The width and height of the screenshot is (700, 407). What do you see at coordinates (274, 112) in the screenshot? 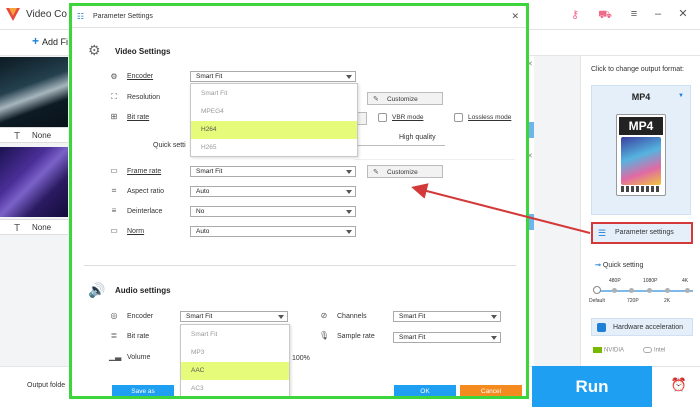
I see `dropdown-option: MPEG4` at bounding box center [274, 112].